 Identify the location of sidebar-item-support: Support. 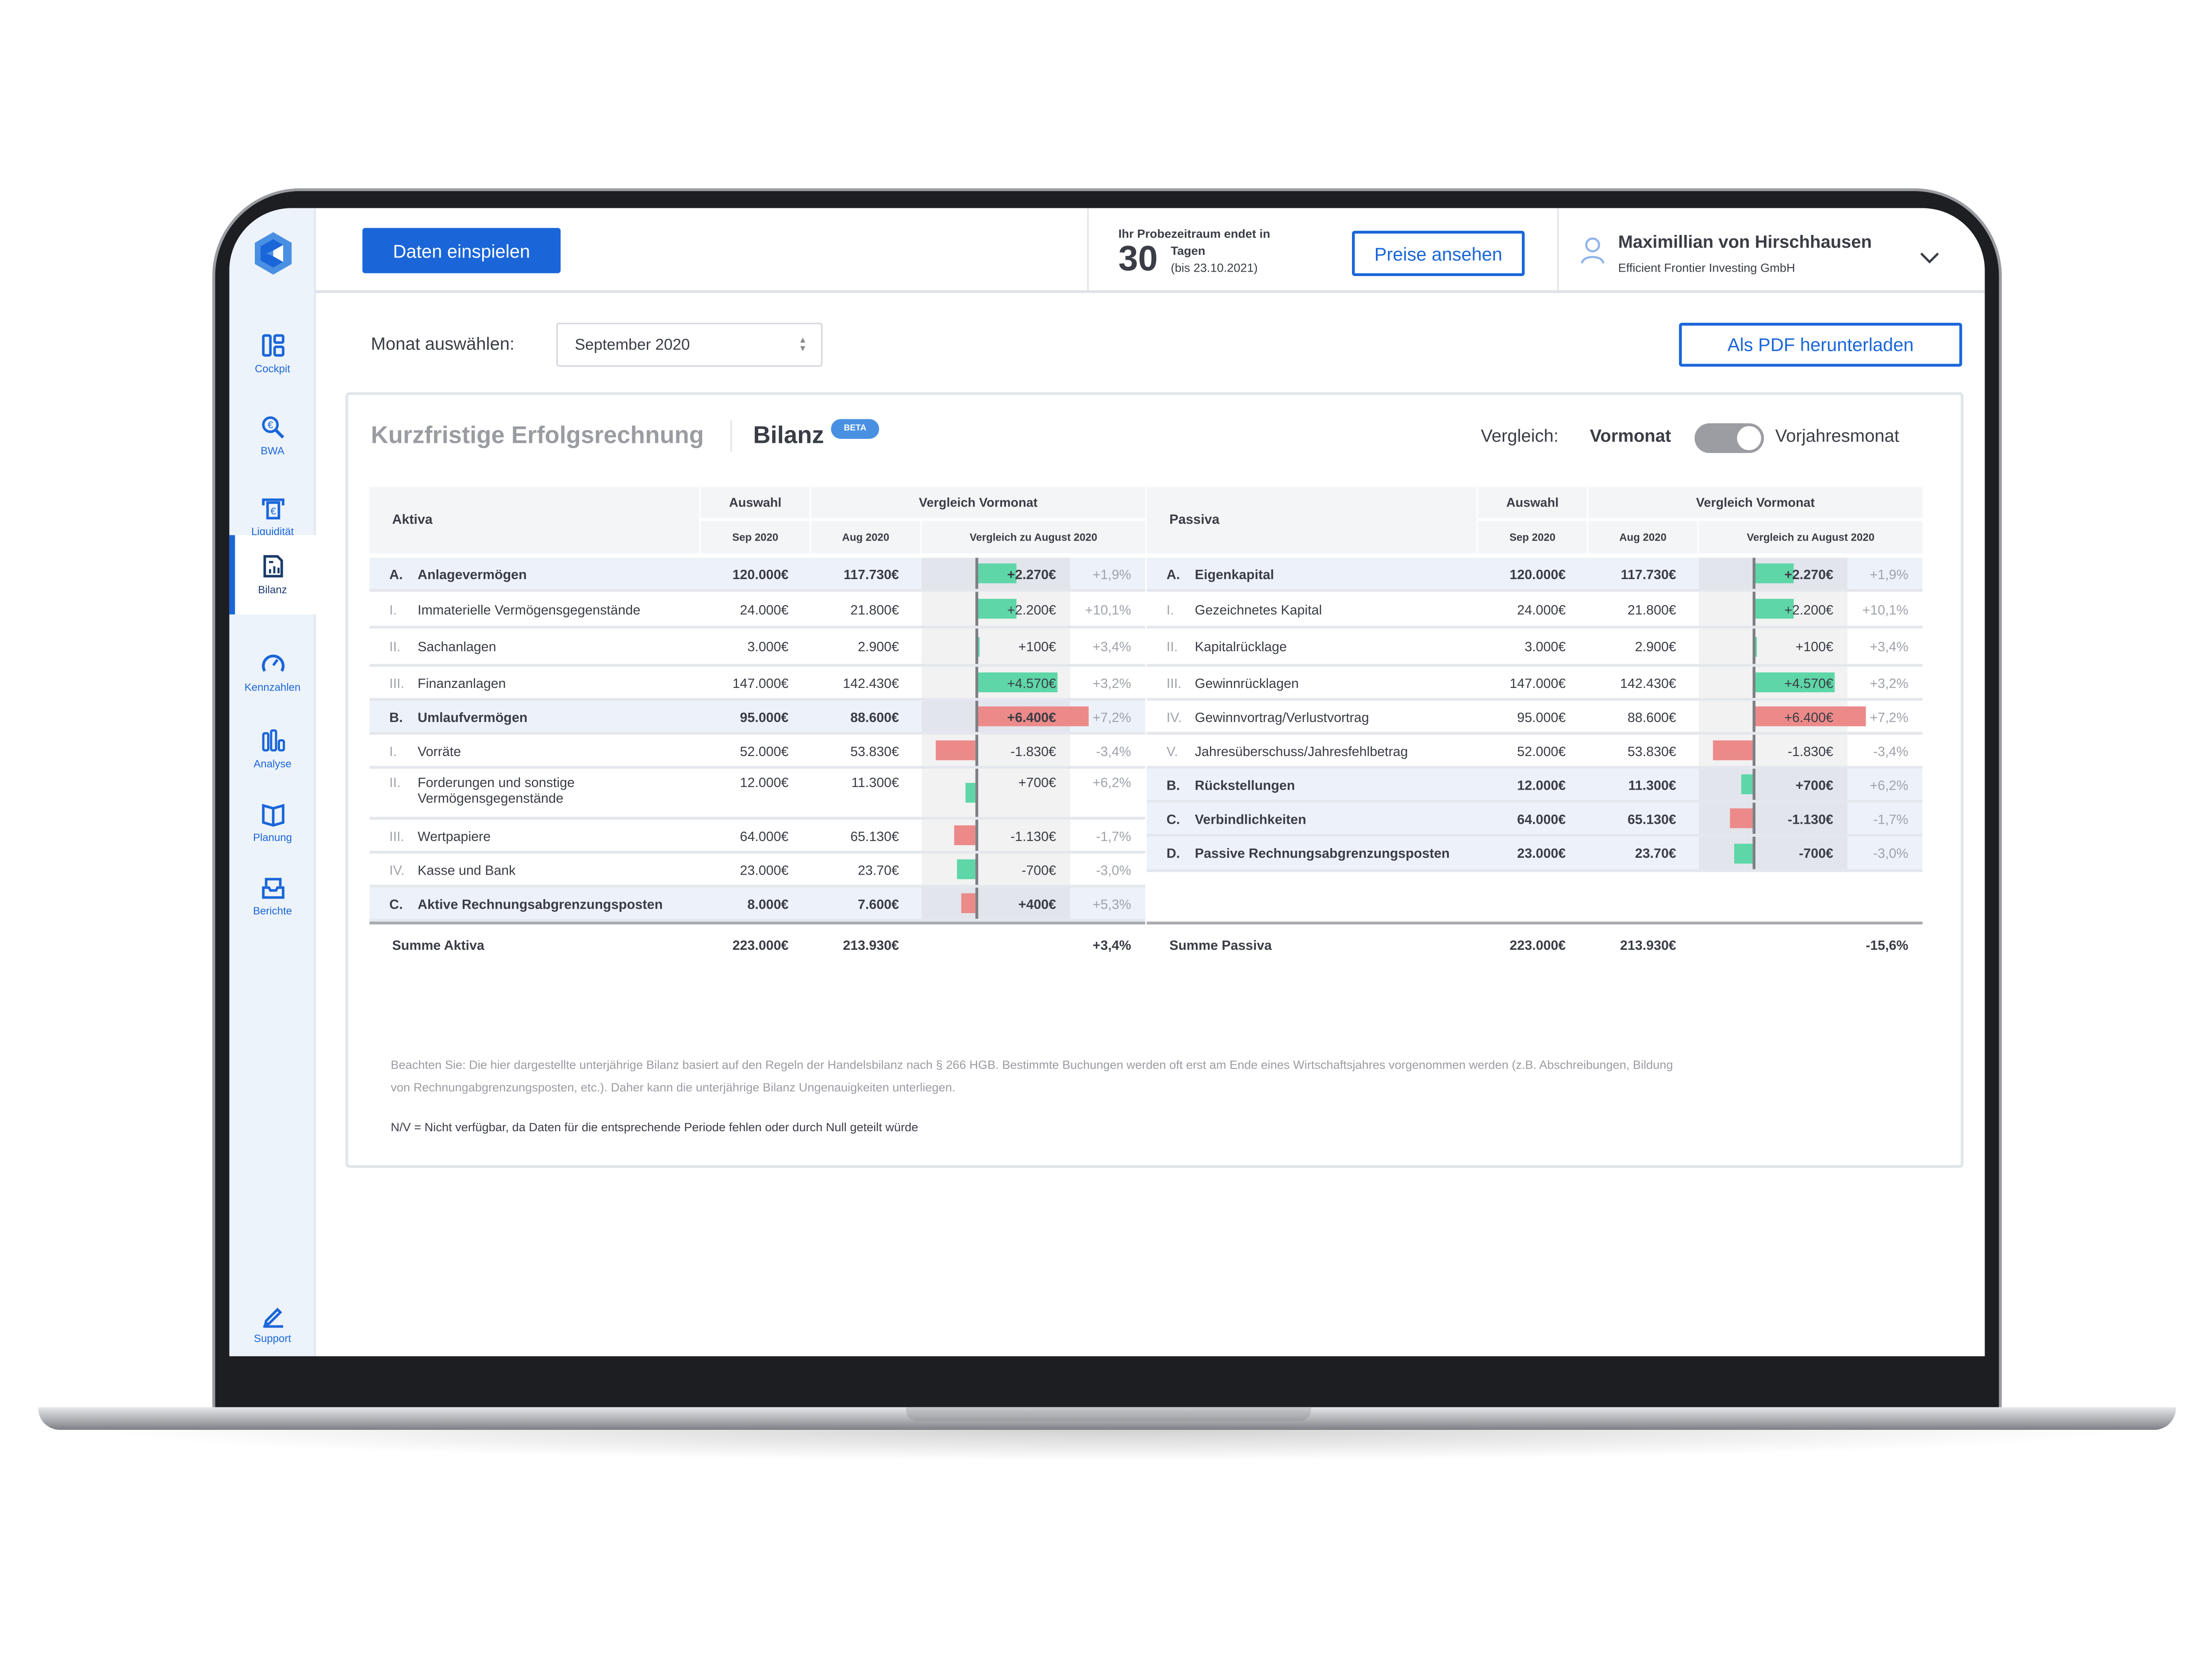
(272, 1320).